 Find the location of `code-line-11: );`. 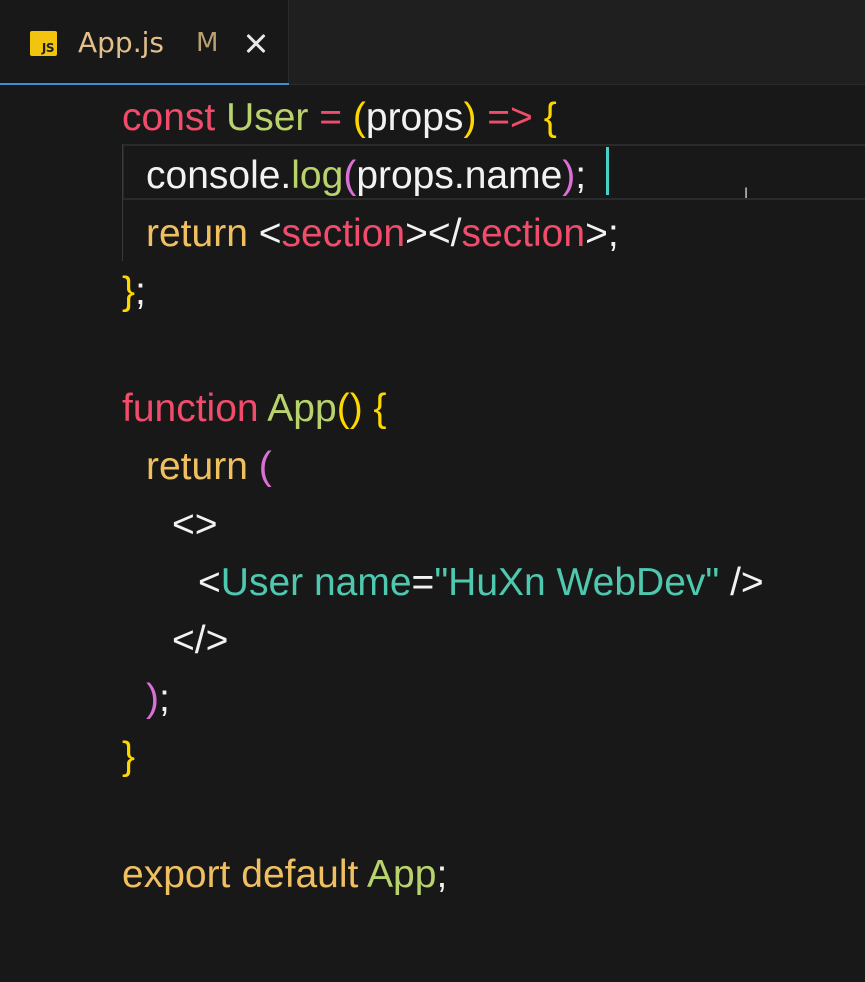

code-line-11: ); is located at coordinates (158, 699).